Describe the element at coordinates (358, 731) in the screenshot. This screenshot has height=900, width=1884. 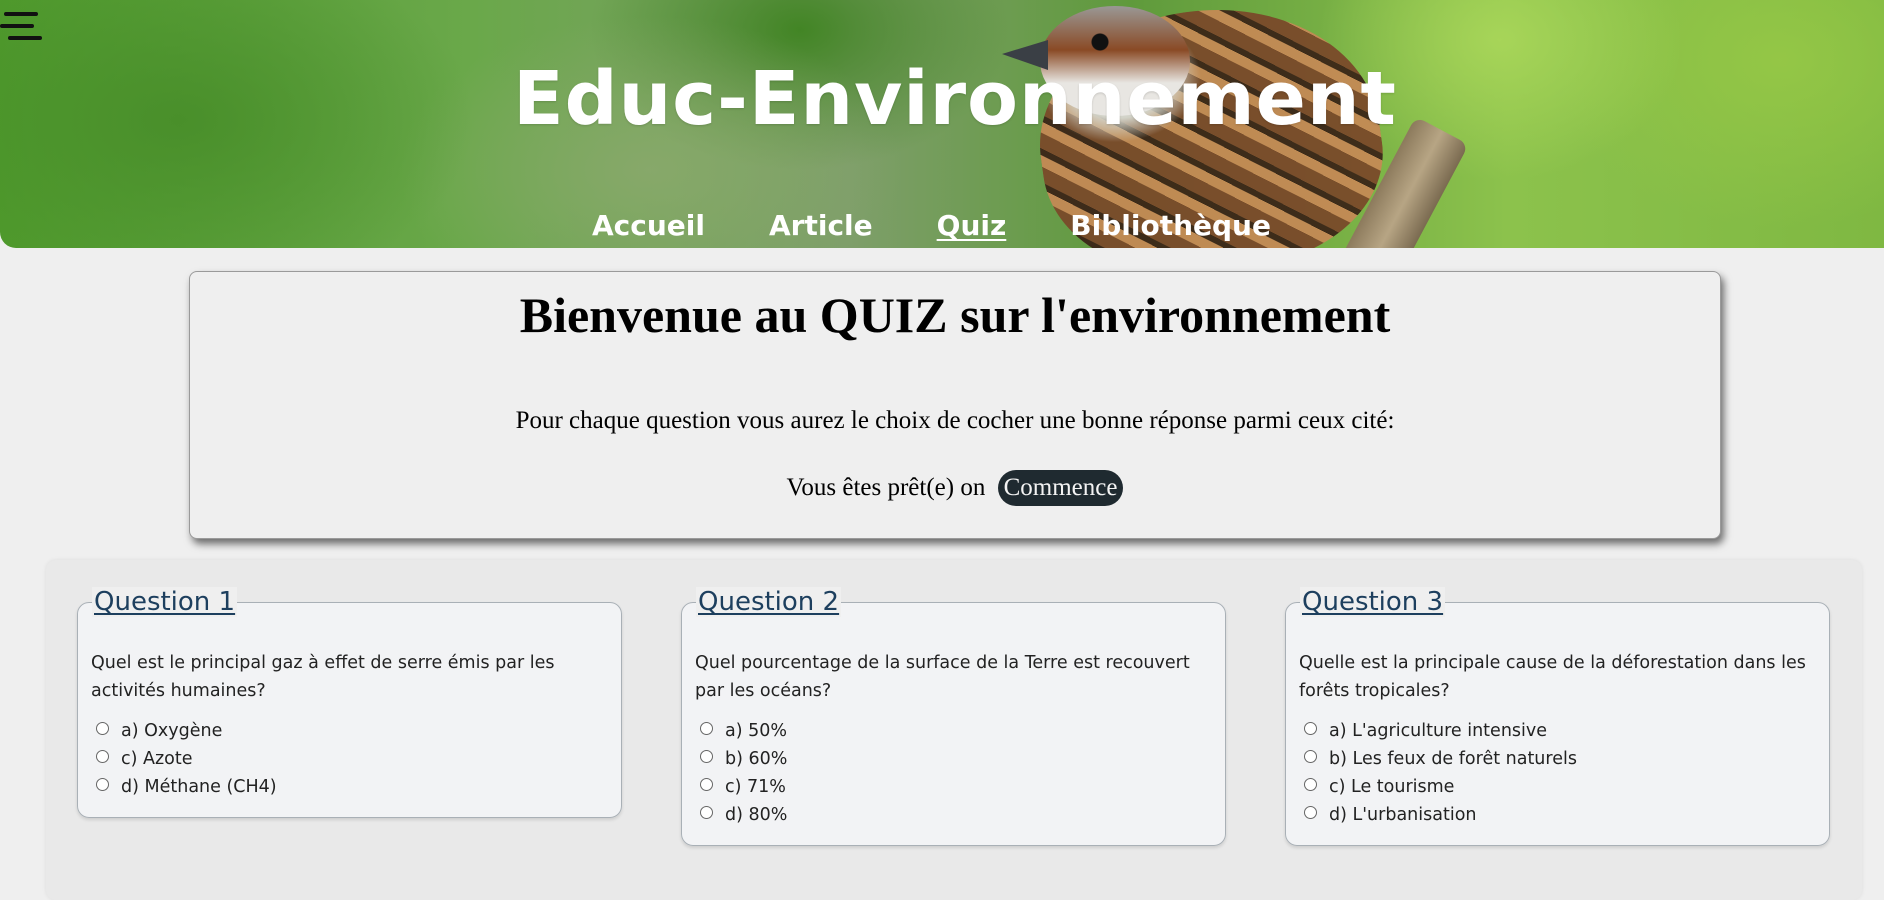
I see `question-1-option-a: a) Oxygène` at that location.